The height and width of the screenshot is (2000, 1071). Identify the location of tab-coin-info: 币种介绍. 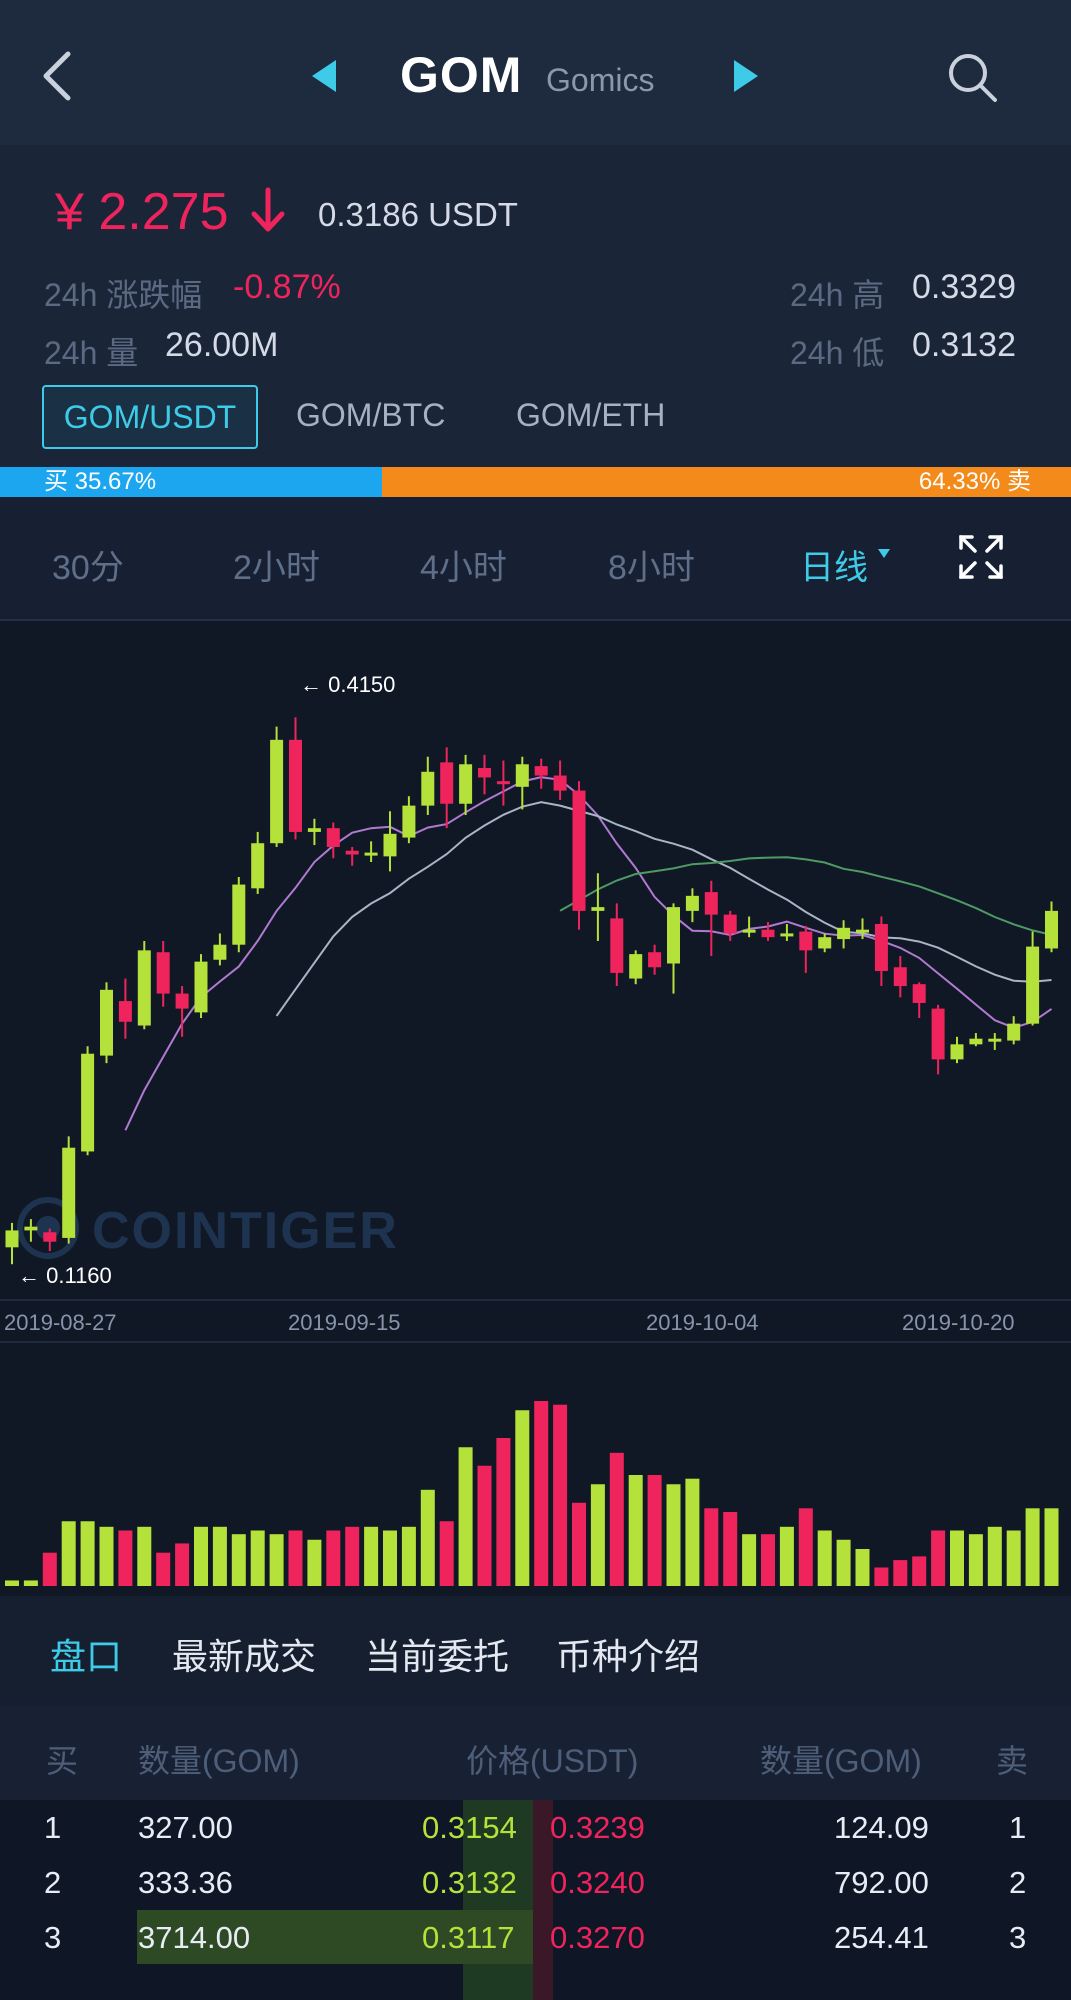
(628, 1654).